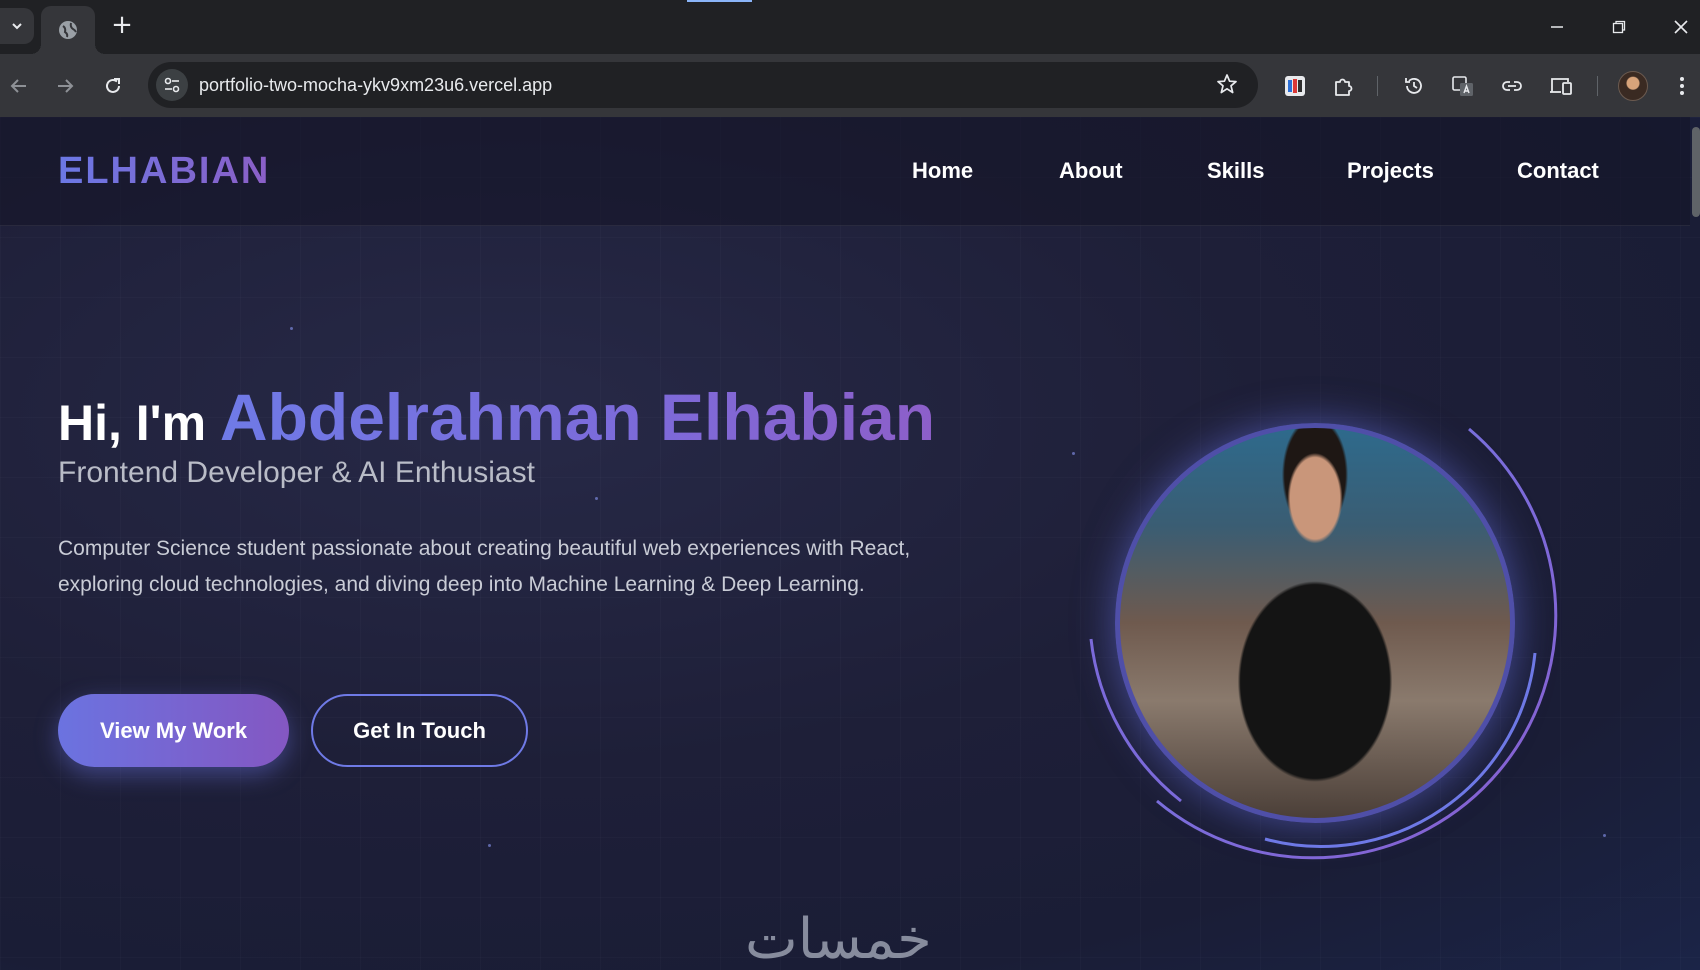 The height and width of the screenshot is (970, 1700). I want to click on bookmark-button, so click(1227, 86).